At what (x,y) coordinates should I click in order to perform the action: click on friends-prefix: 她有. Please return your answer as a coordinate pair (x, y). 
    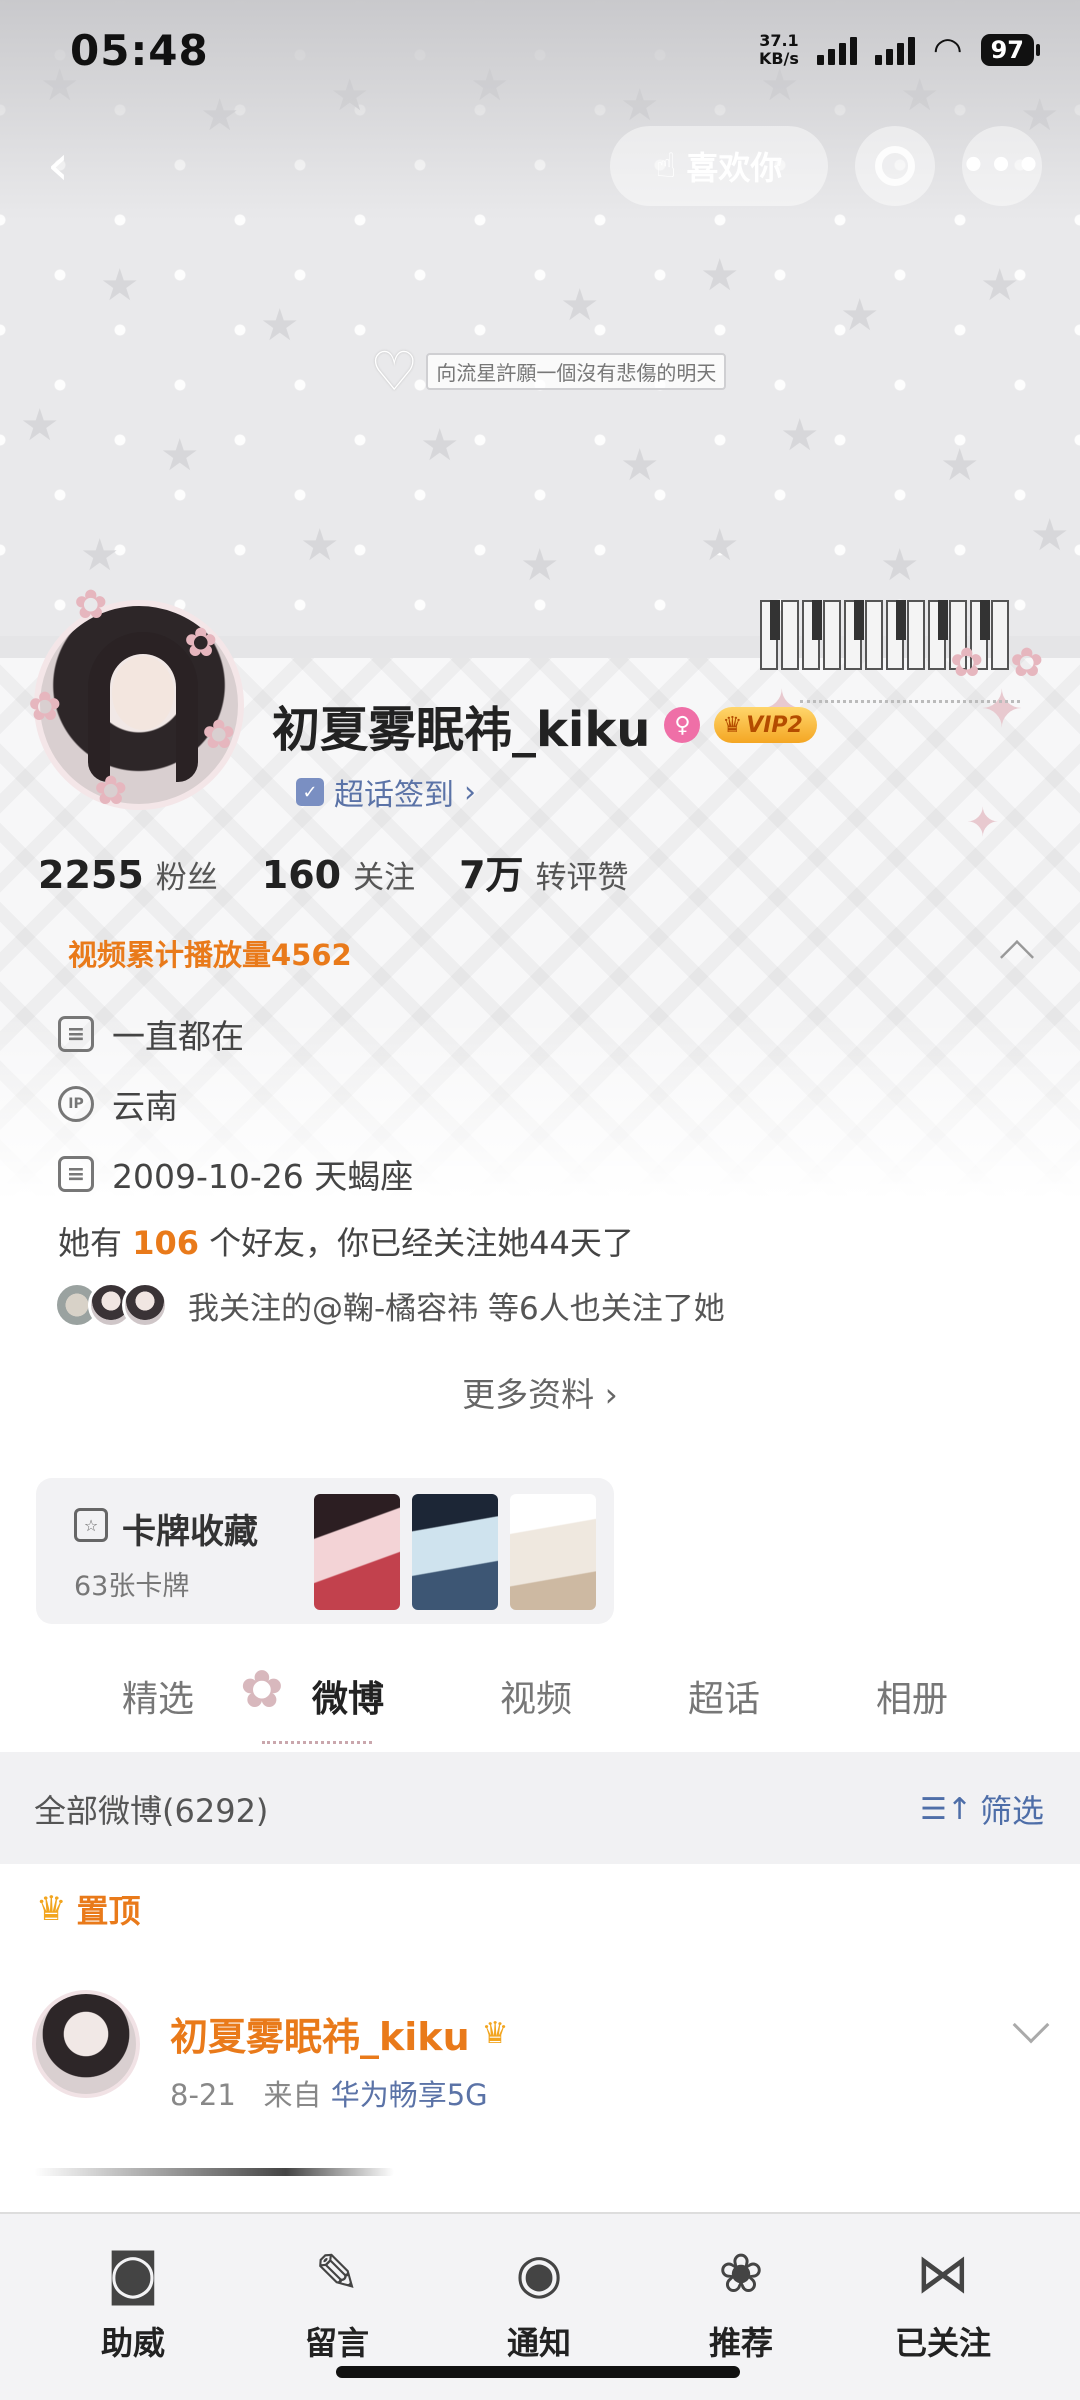
    Looking at the image, I should click on (90, 1243).